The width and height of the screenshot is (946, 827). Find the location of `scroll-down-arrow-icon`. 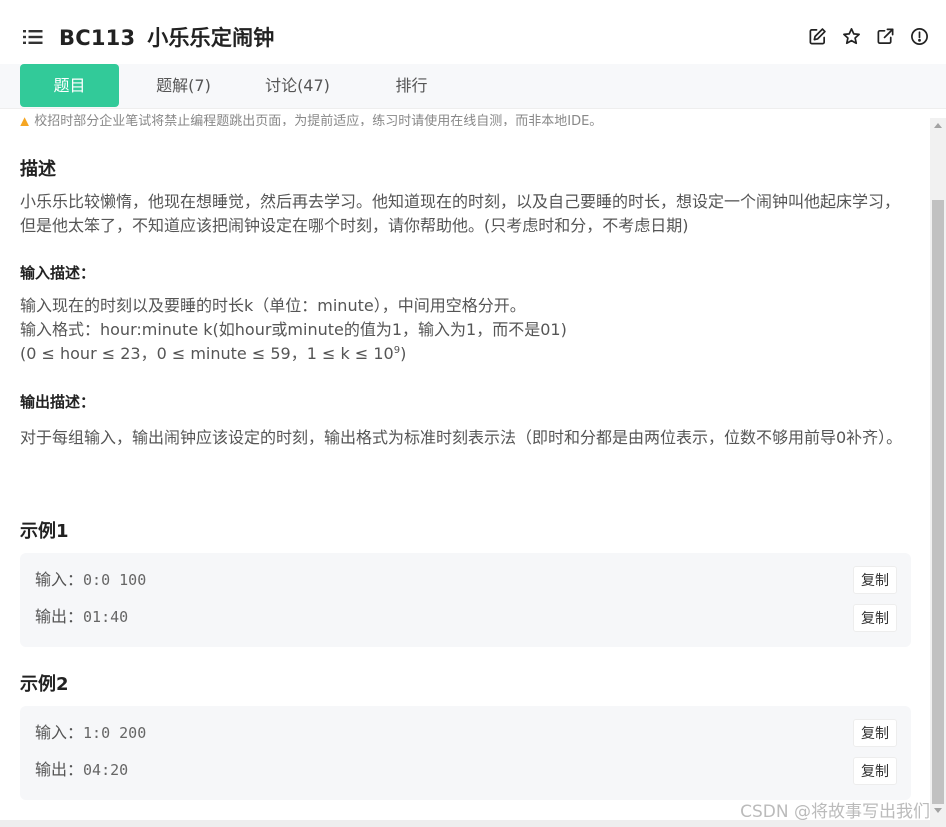

scroll-down-arrow-icon is located at coordinates (938, 810).